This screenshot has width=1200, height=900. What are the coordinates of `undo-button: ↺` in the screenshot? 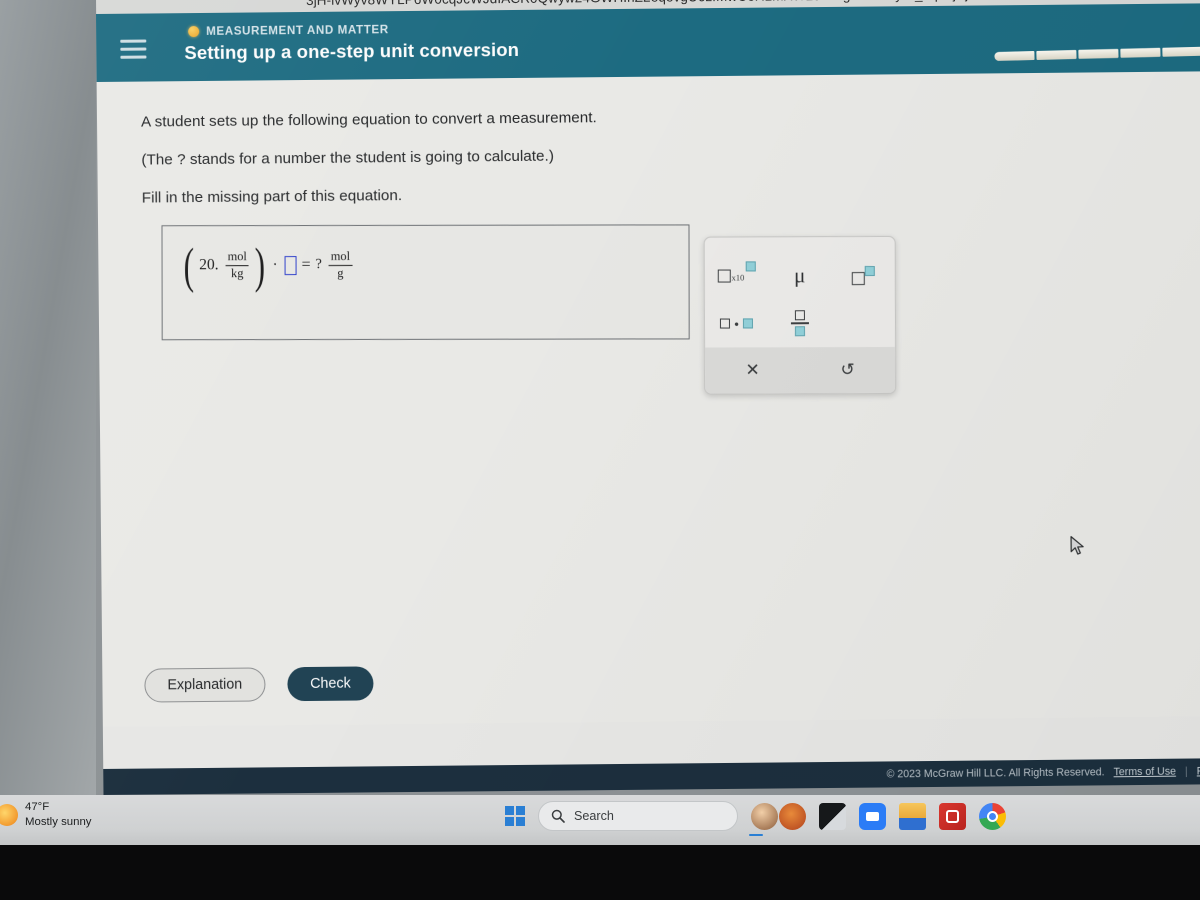 It's located at (847, 370).